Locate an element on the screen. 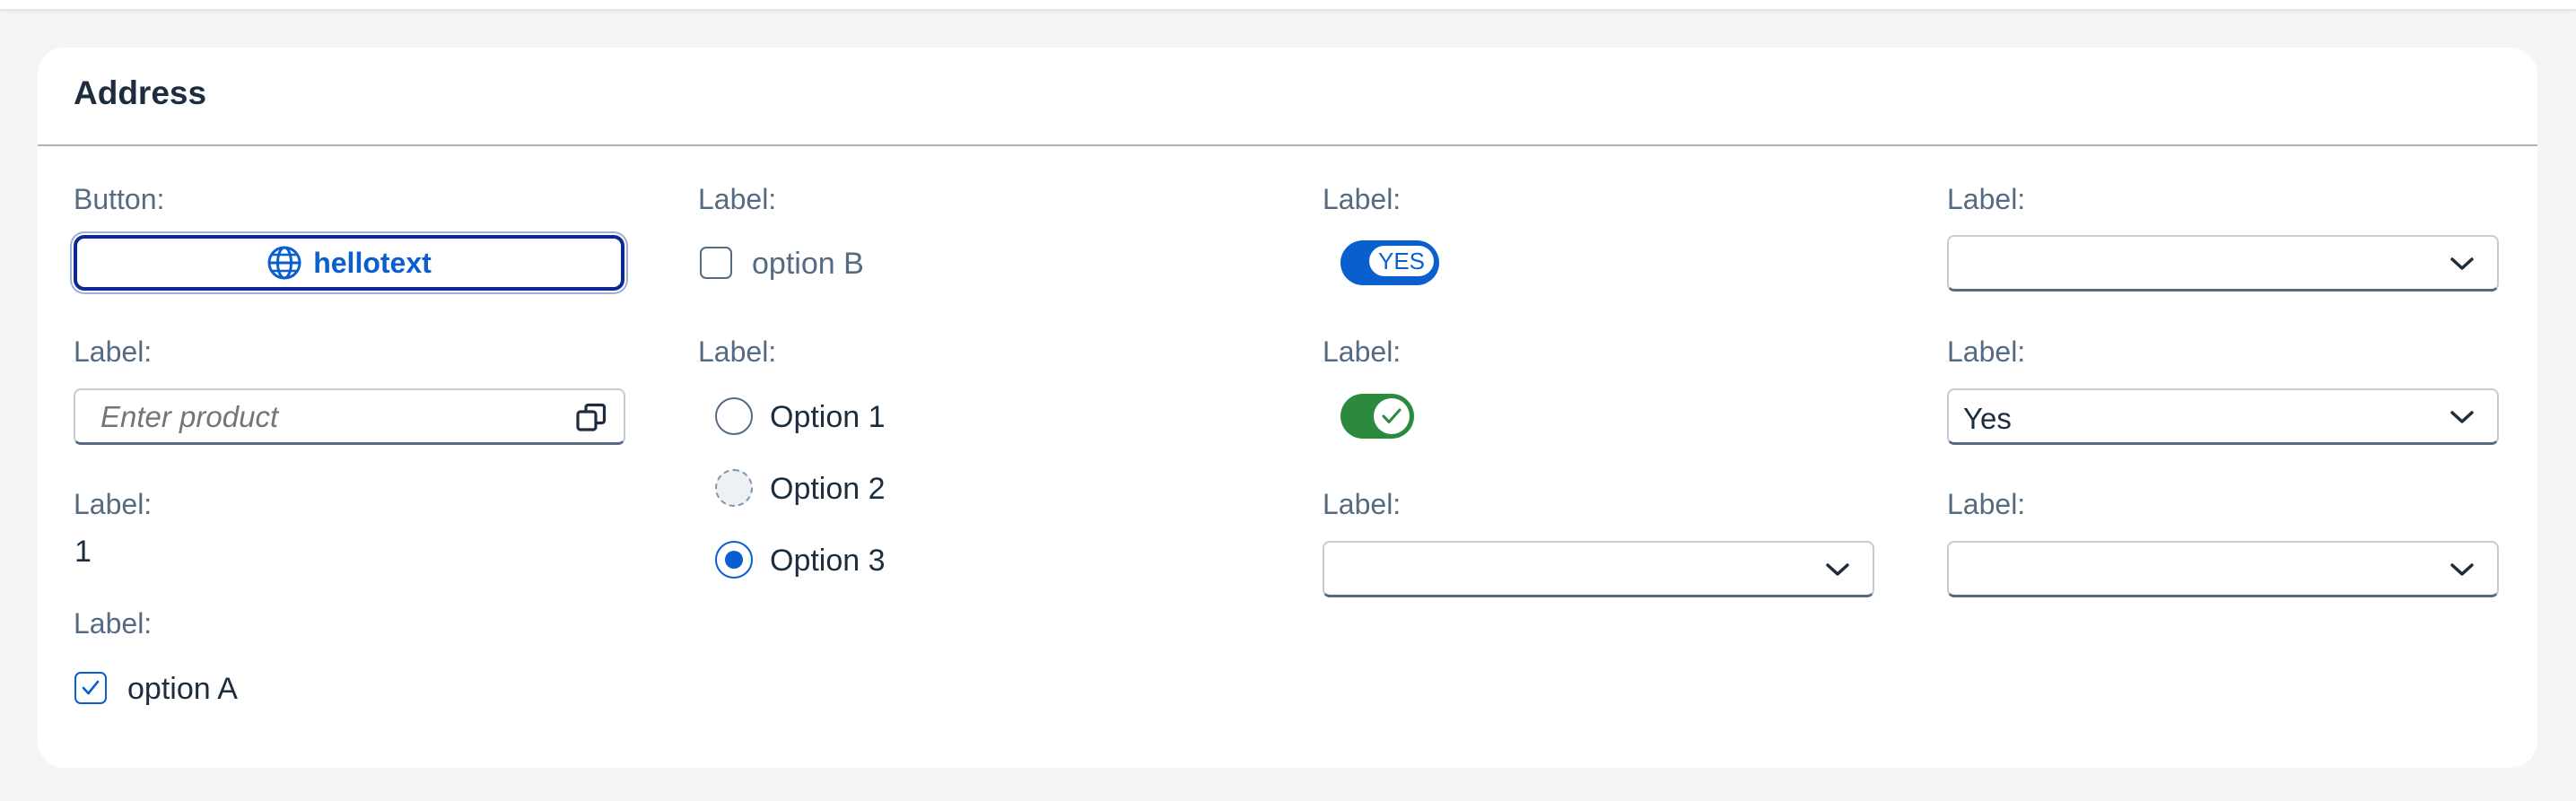 This screenshot has height=801, width=2576. card-header: Address is located at coordinates (1287, 97).